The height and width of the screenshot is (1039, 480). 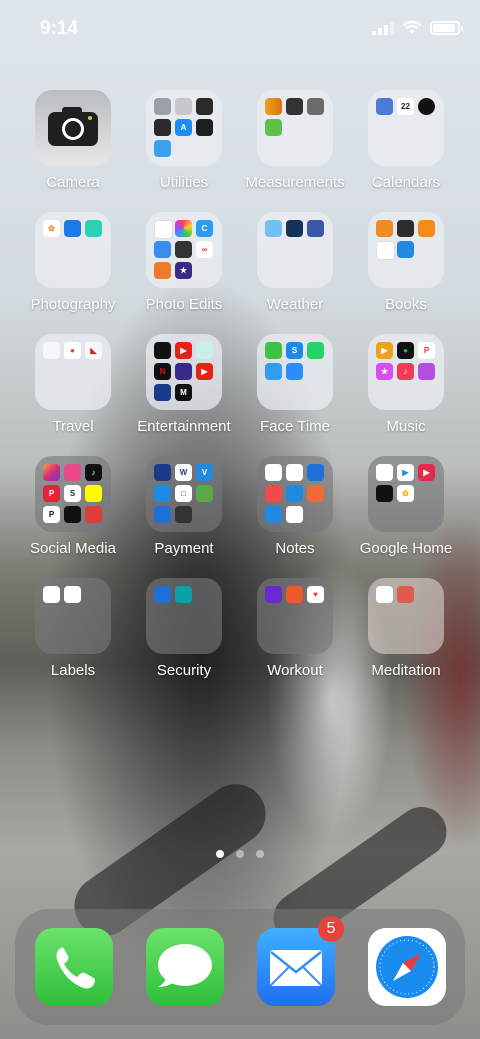 What do you see at coordinates (406, 670) in the screenshot?
I see `folder-label: Meditation` at bounding box center [406, 670].